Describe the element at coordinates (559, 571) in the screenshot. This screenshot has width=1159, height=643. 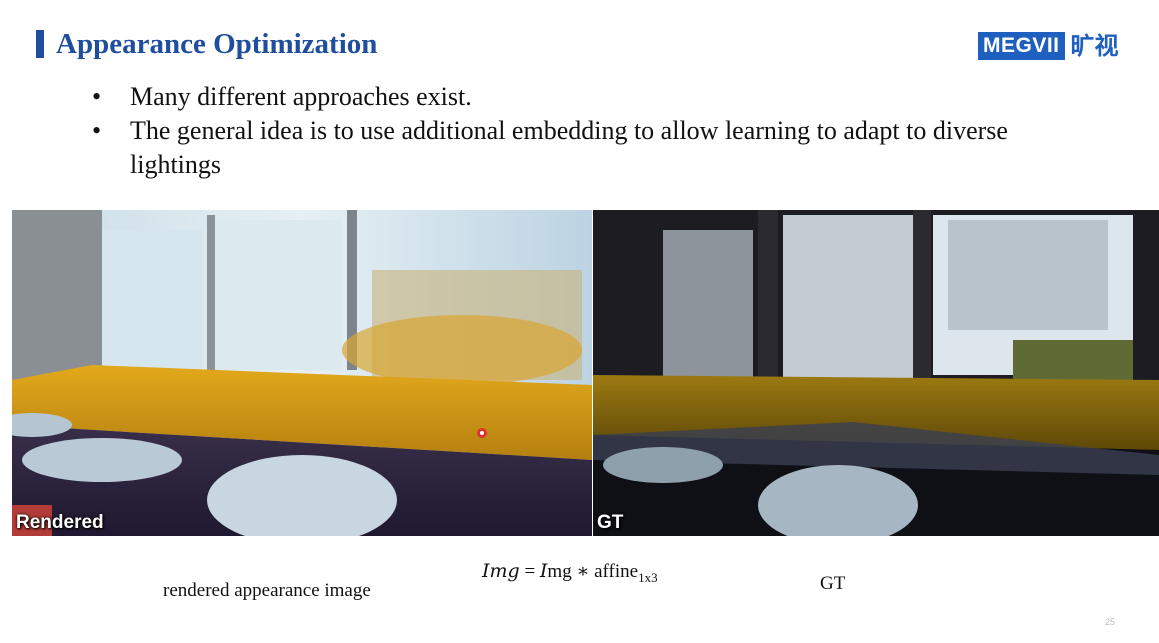
I see `formula-rhs-rest: mg` at that location.